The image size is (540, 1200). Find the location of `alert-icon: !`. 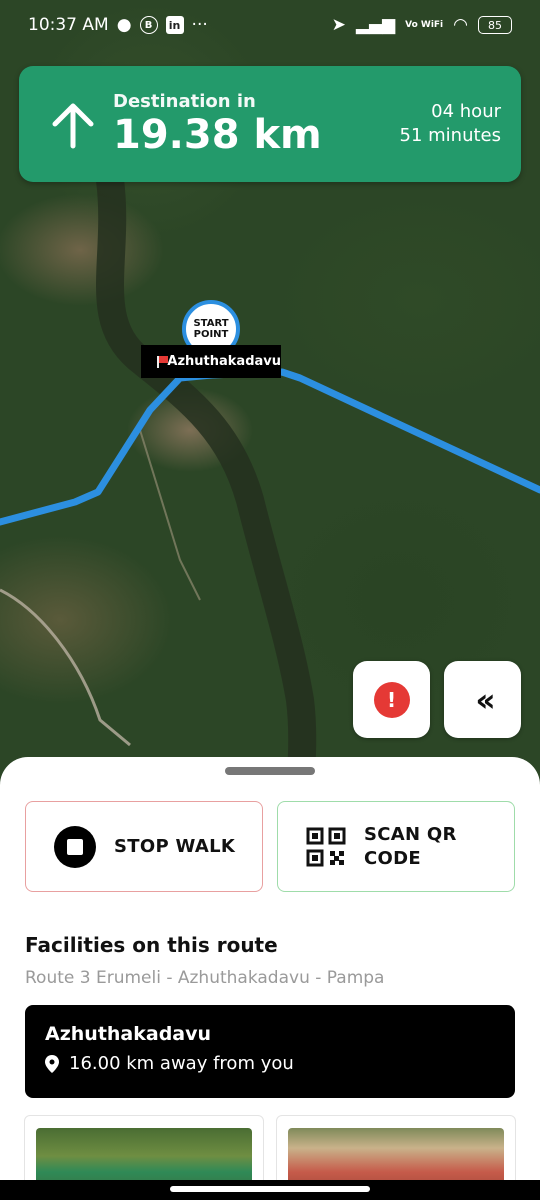

alert-icon: ! is located at coordinates (391, 699).